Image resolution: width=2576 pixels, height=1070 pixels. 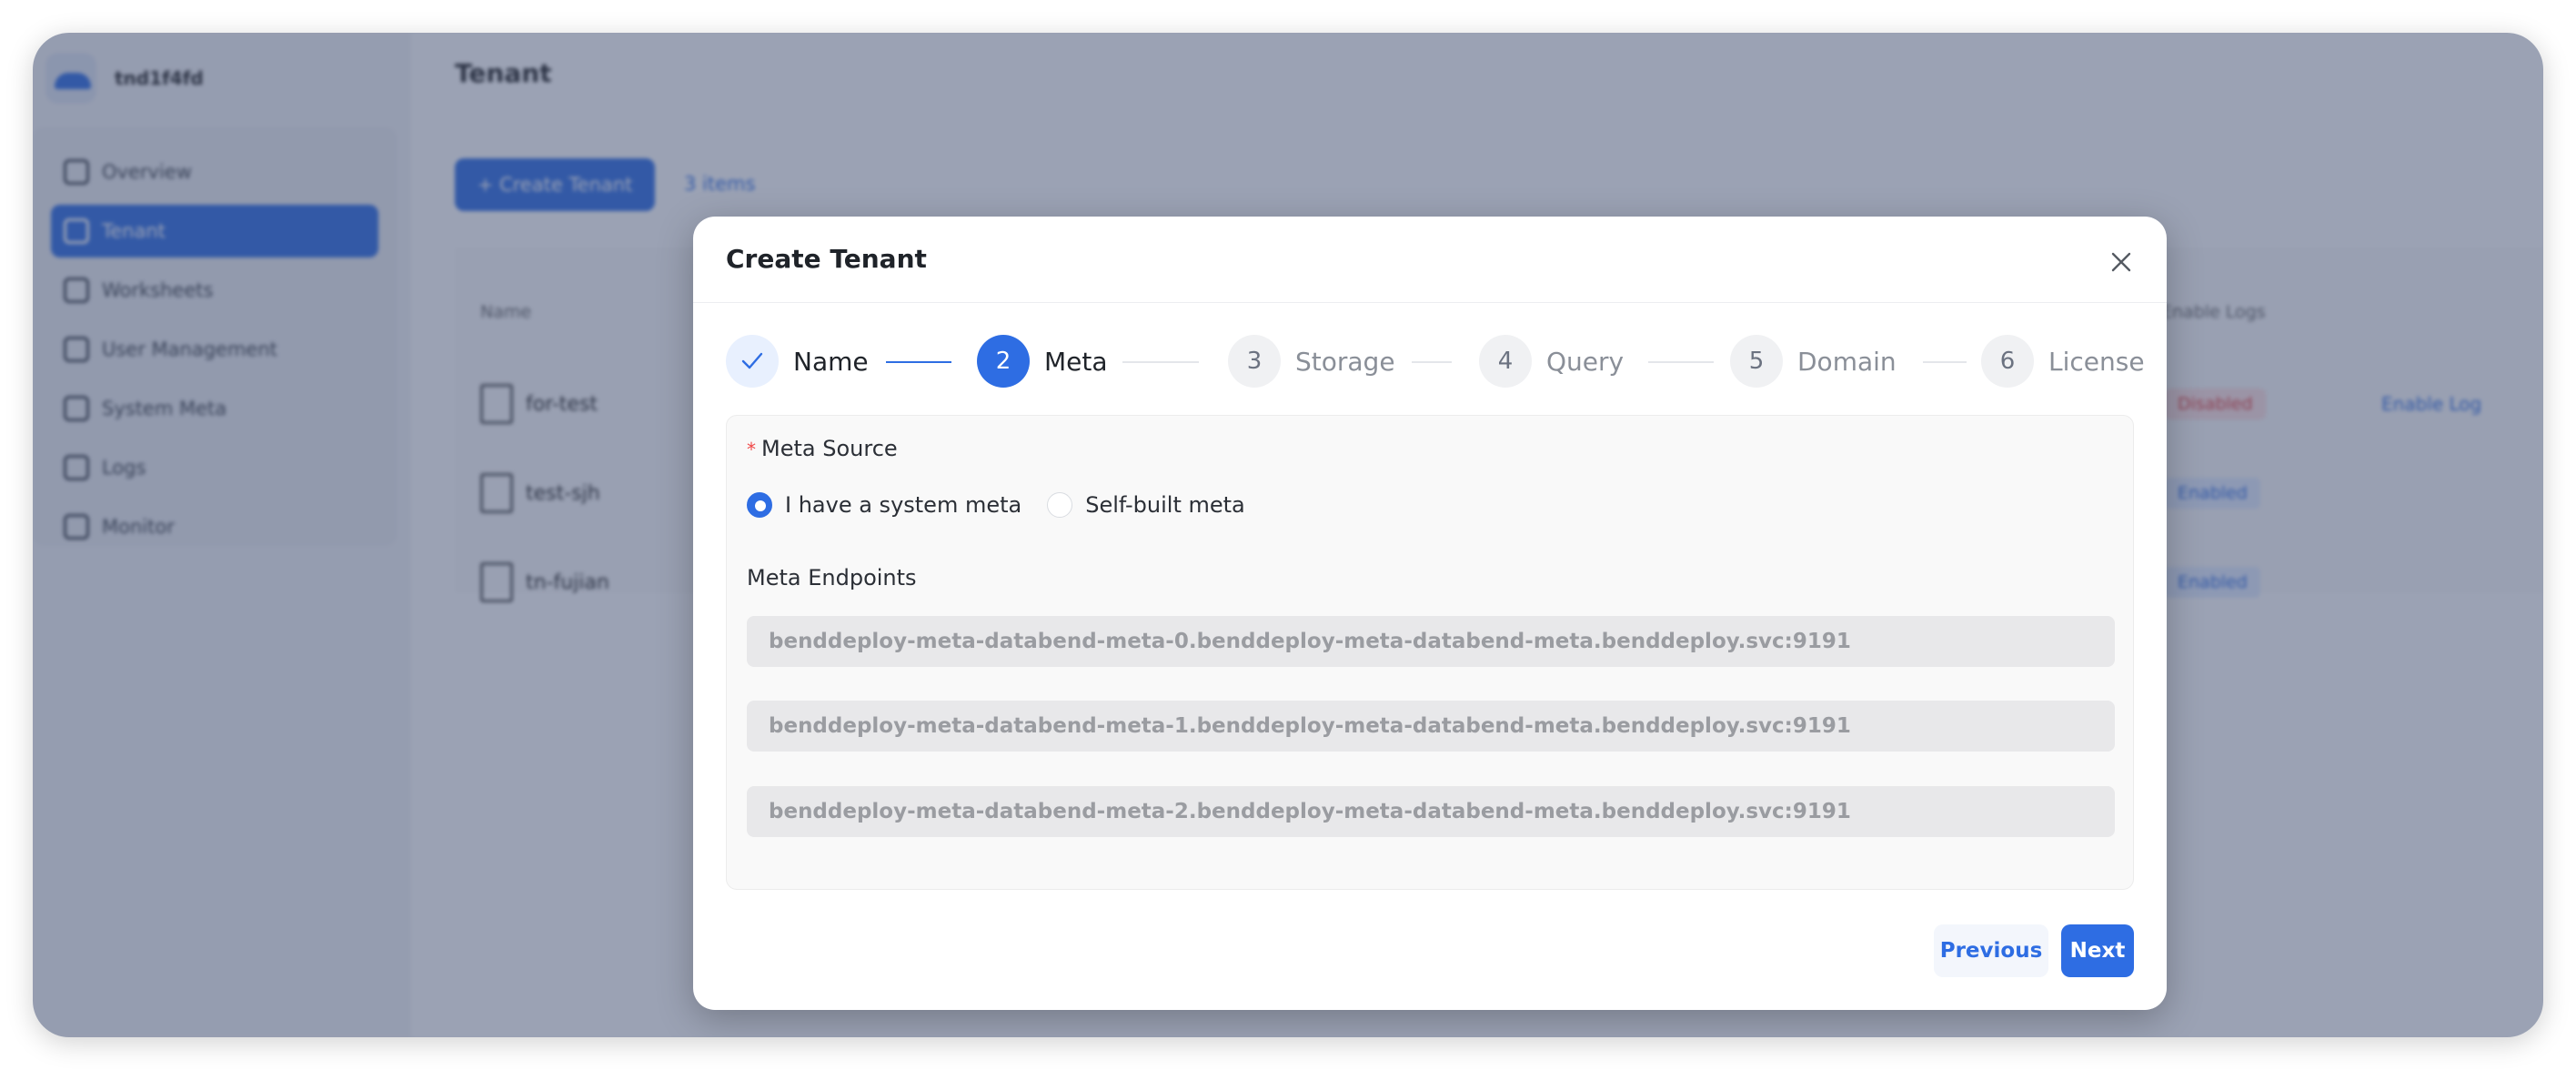 What do you see at coordinates (1254, 361) in the screenshot?
I see `step-circle: 3` at bounding box center [1254, 361].